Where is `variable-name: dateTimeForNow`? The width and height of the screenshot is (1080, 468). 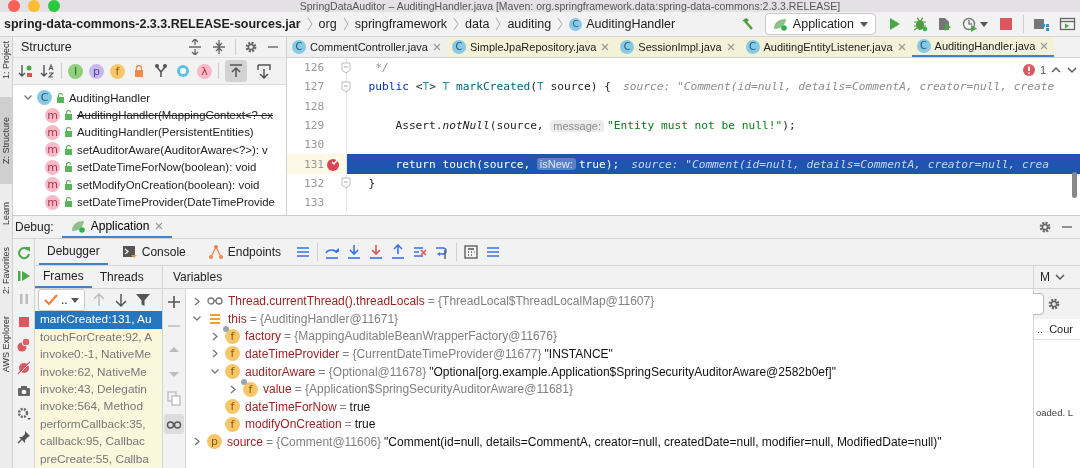 variable-name: dateTimeForNow is located at coordinates (291, 406).